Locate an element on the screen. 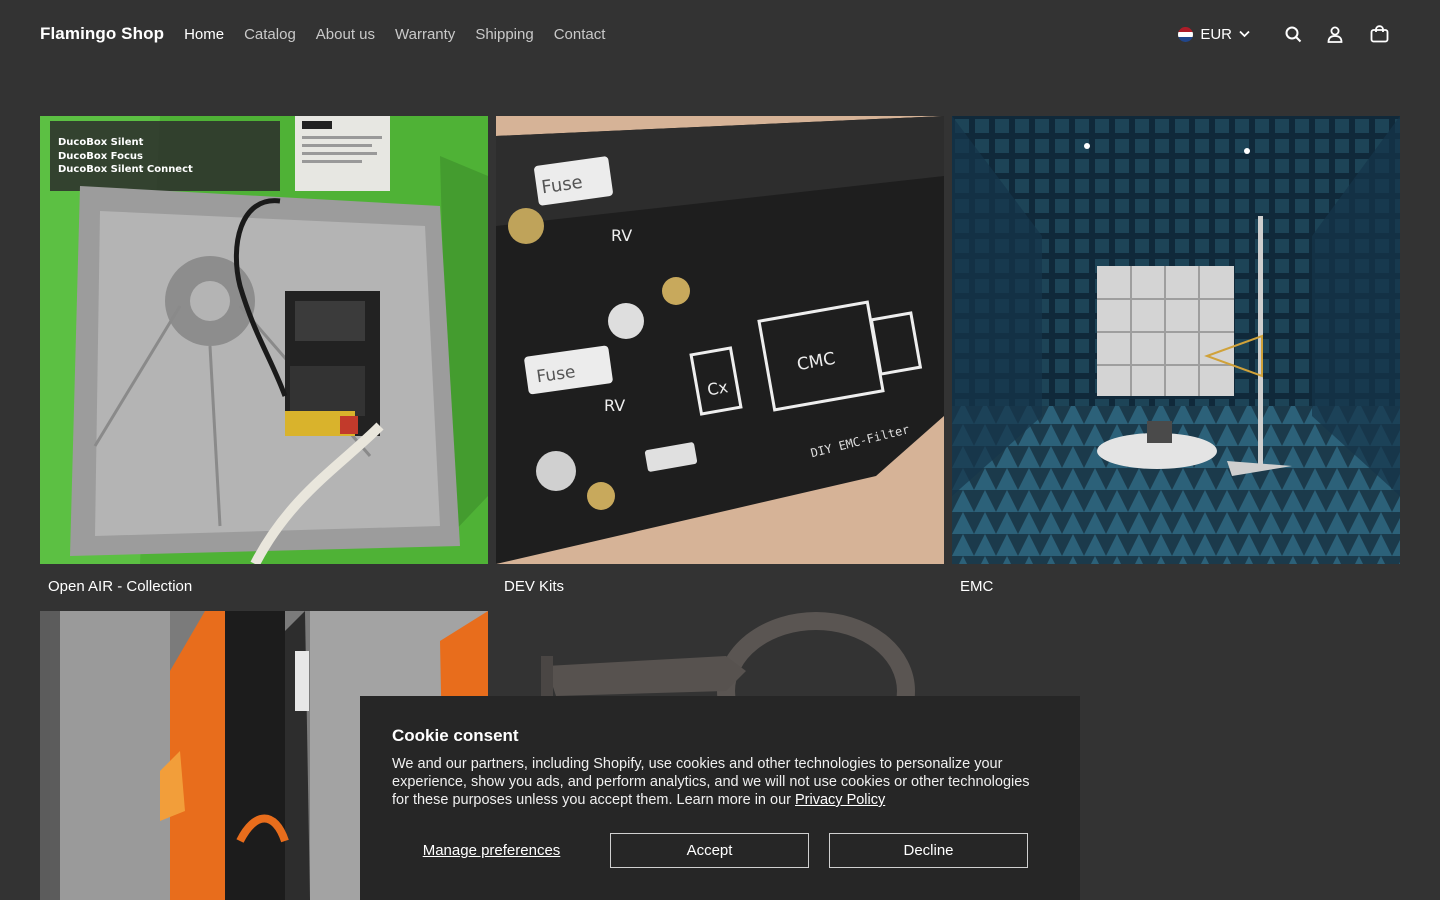 The image size is (1440, 900). account-button is located at coordinates (1335, 34).